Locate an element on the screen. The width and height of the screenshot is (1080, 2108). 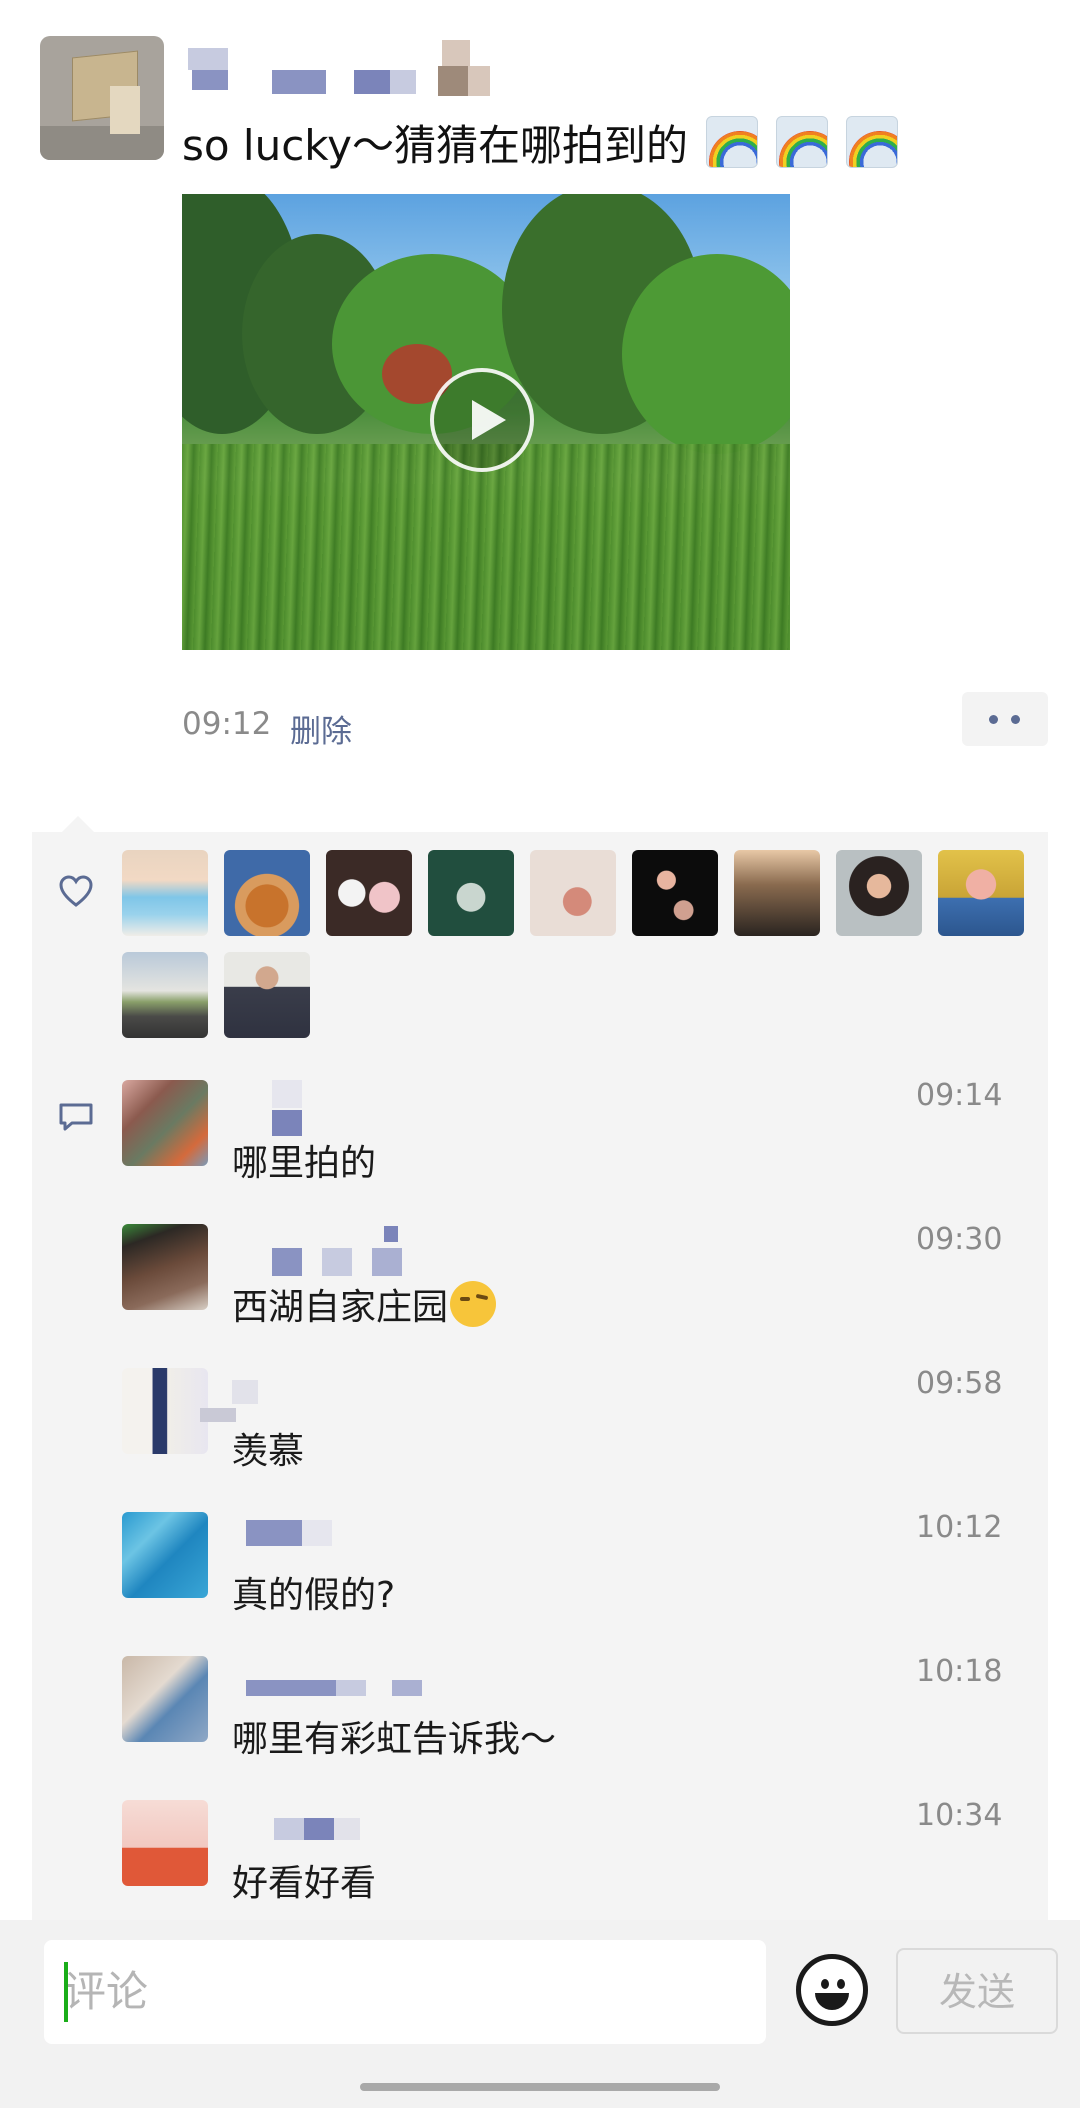
post-text: so lucky～猜猜在哪拍到的 is located at coordinates (540, 142).